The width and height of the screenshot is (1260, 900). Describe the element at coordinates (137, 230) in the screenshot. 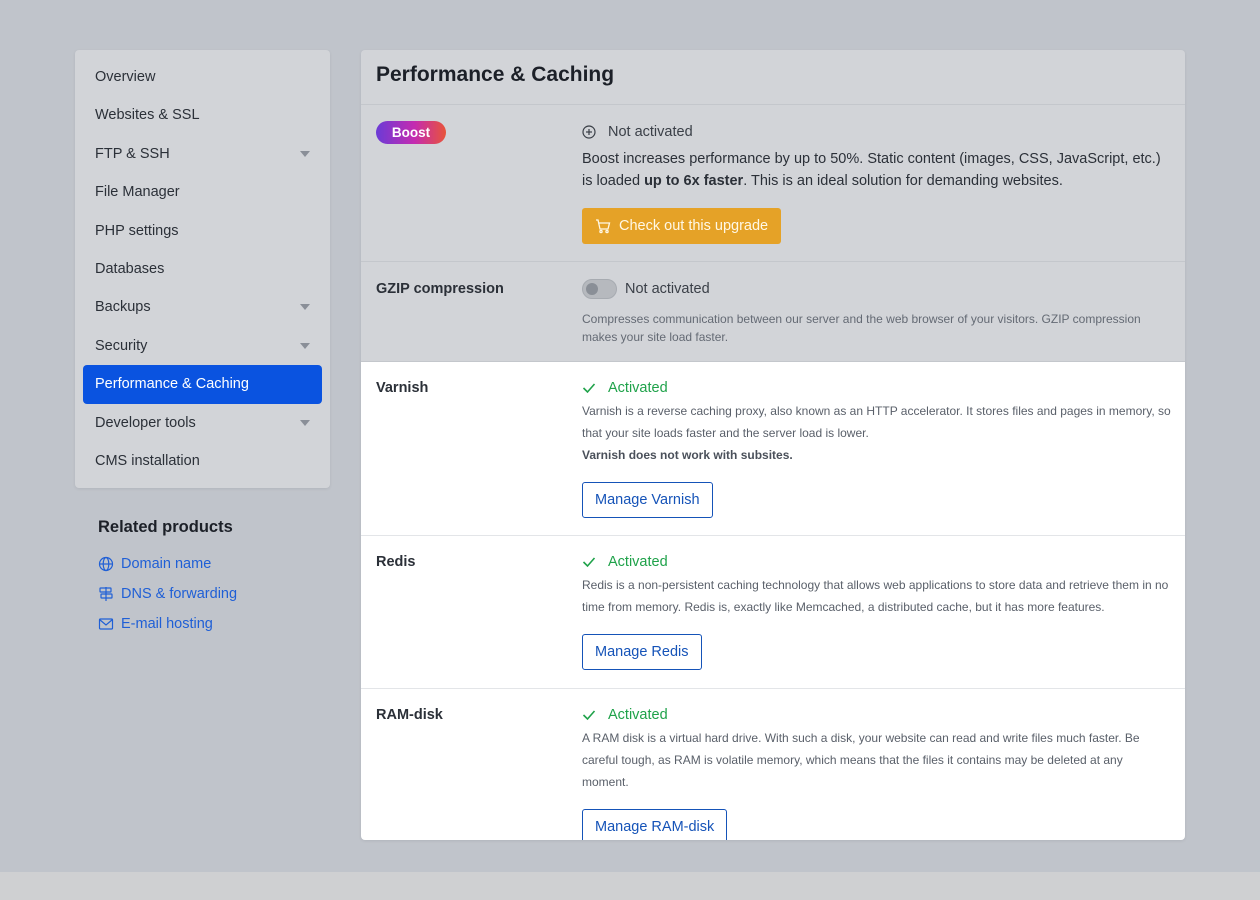

I see `sidebar-item-label: PHP settings` at that location.